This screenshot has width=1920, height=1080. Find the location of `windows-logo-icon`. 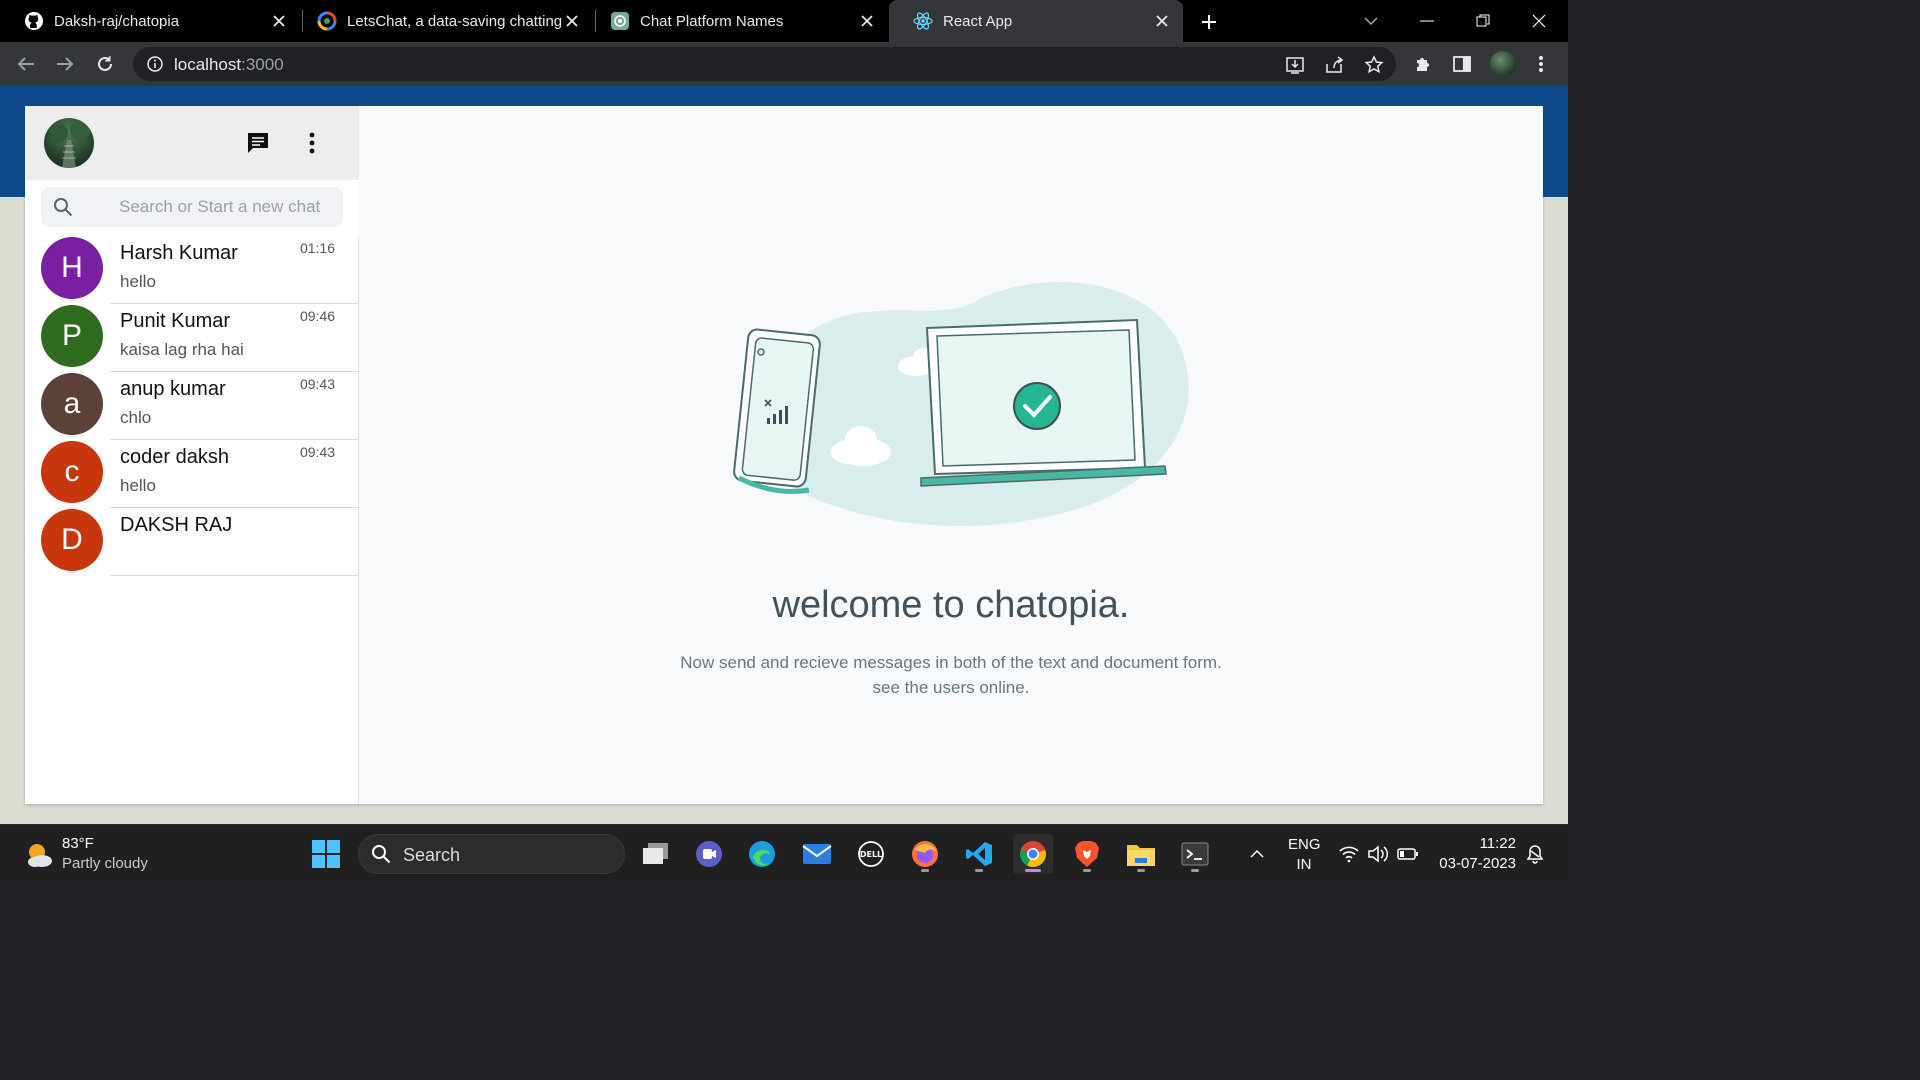

windows-logo-icon is located at coordinates (326, 854).